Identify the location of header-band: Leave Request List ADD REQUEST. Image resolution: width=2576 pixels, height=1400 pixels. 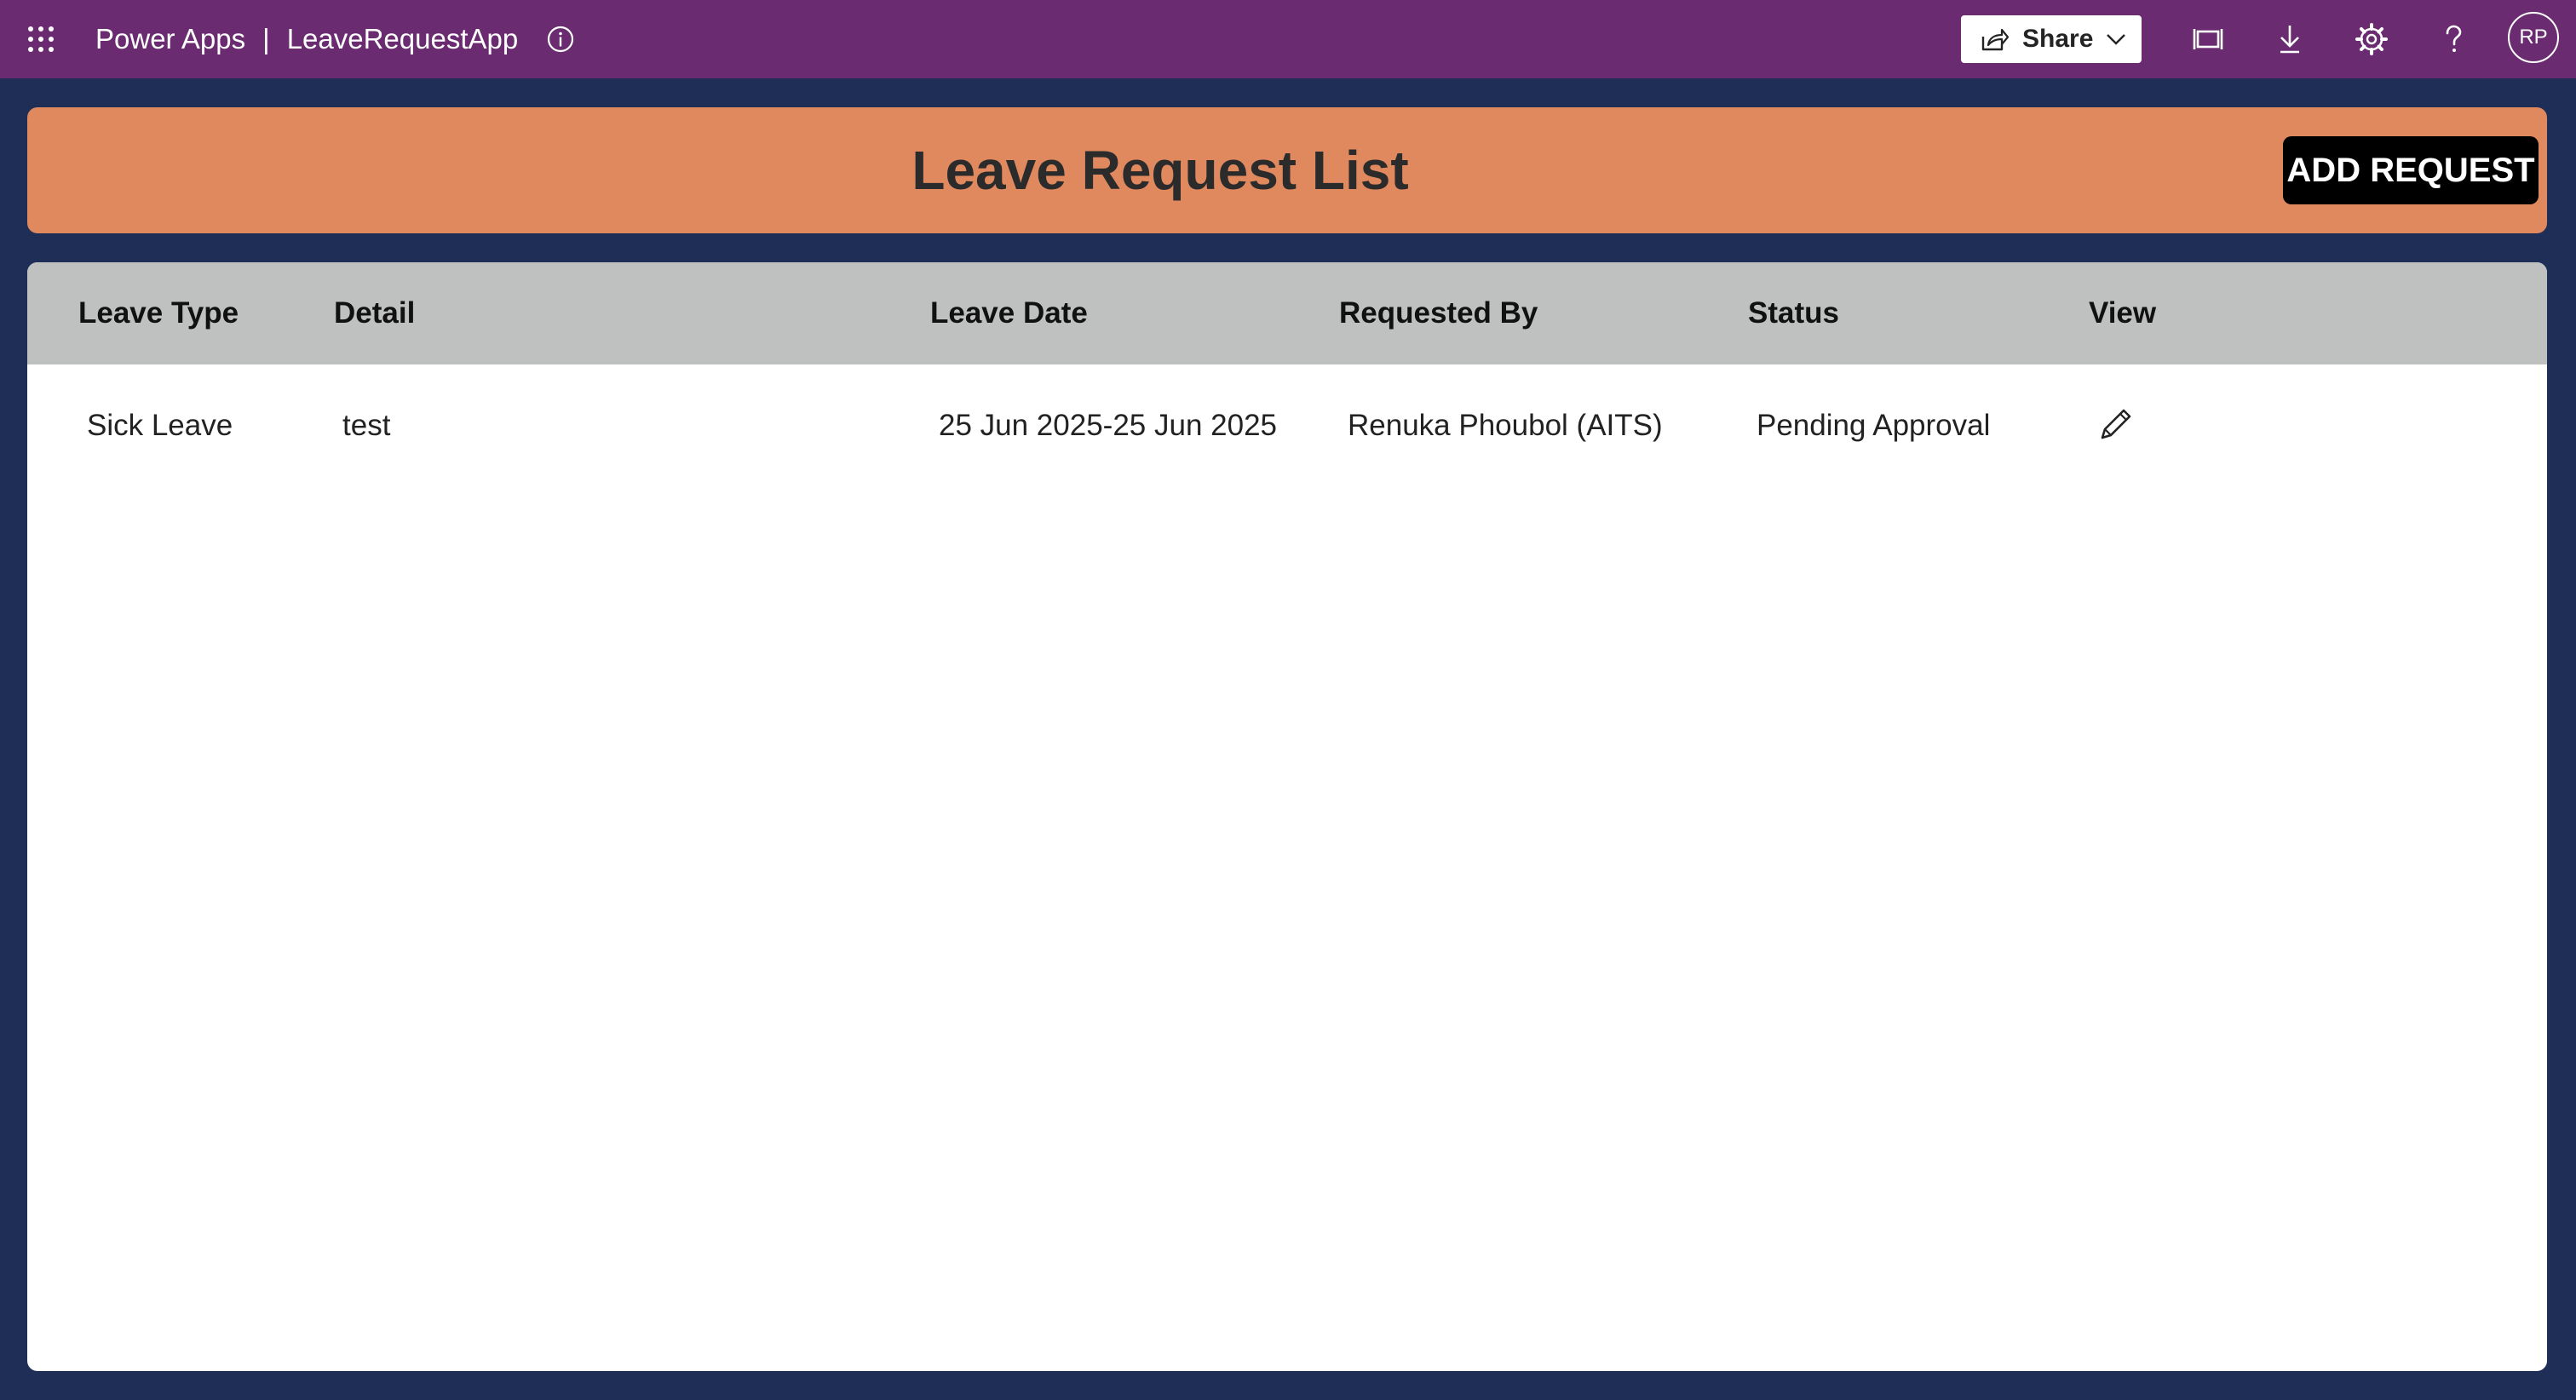
(1287, 170).